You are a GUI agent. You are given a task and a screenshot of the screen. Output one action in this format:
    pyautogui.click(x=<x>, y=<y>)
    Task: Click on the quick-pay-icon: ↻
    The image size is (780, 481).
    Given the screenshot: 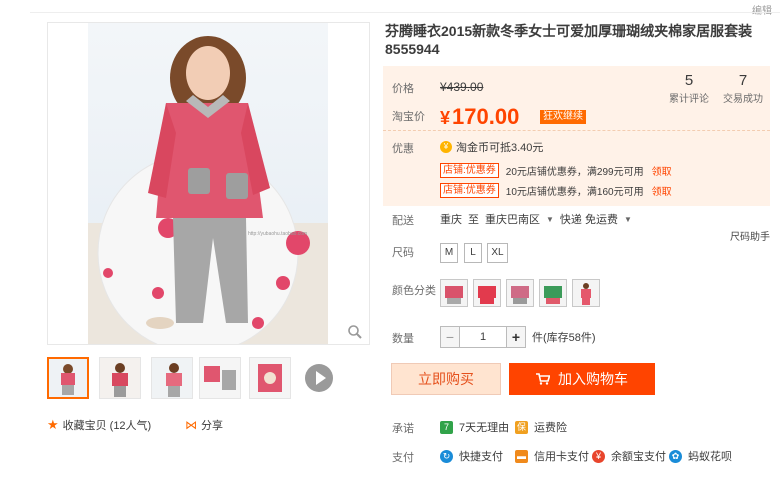 What is the action you would take?
    pyautogui.click(x=446, y=456)
    